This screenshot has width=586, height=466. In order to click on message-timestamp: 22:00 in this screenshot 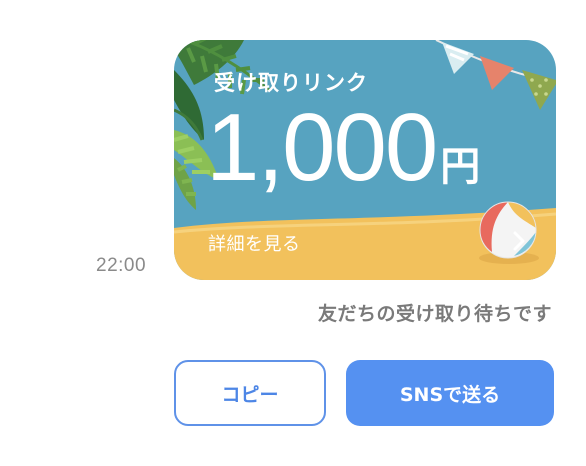, I will do `click(121, 265)`.